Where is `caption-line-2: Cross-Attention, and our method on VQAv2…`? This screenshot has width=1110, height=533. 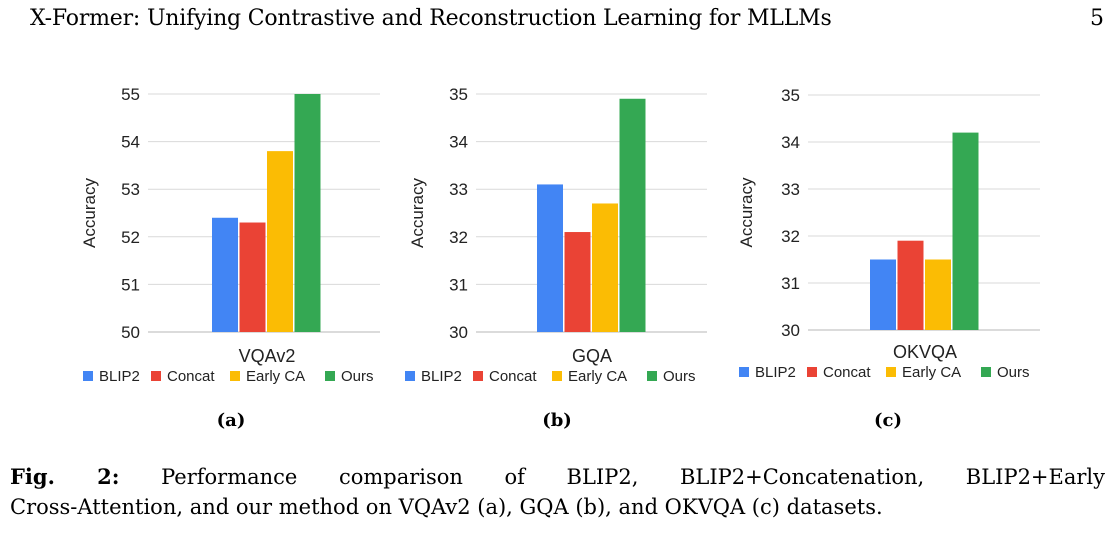 caption-line-2: Cross-Attention, and our method on VQAv2… is located at coordinates (446, 507).